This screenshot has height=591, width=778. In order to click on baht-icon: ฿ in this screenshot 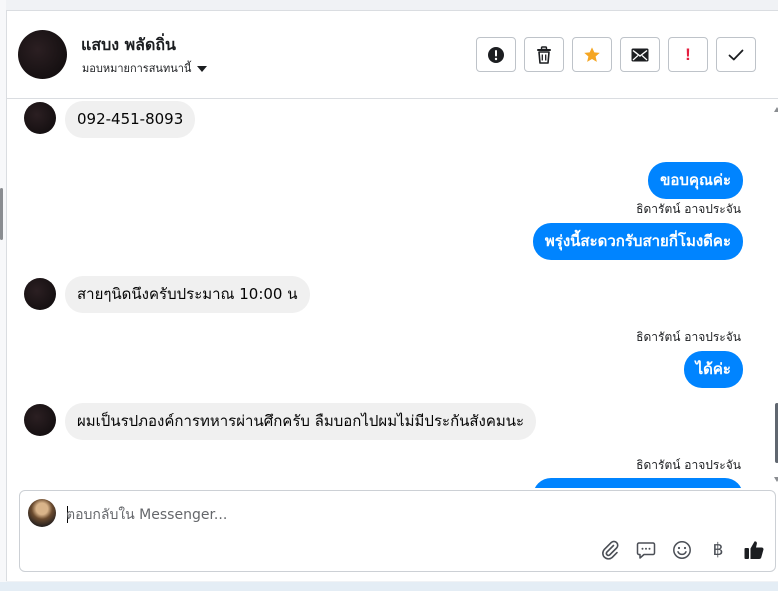, I will do `click(718, 550)`.